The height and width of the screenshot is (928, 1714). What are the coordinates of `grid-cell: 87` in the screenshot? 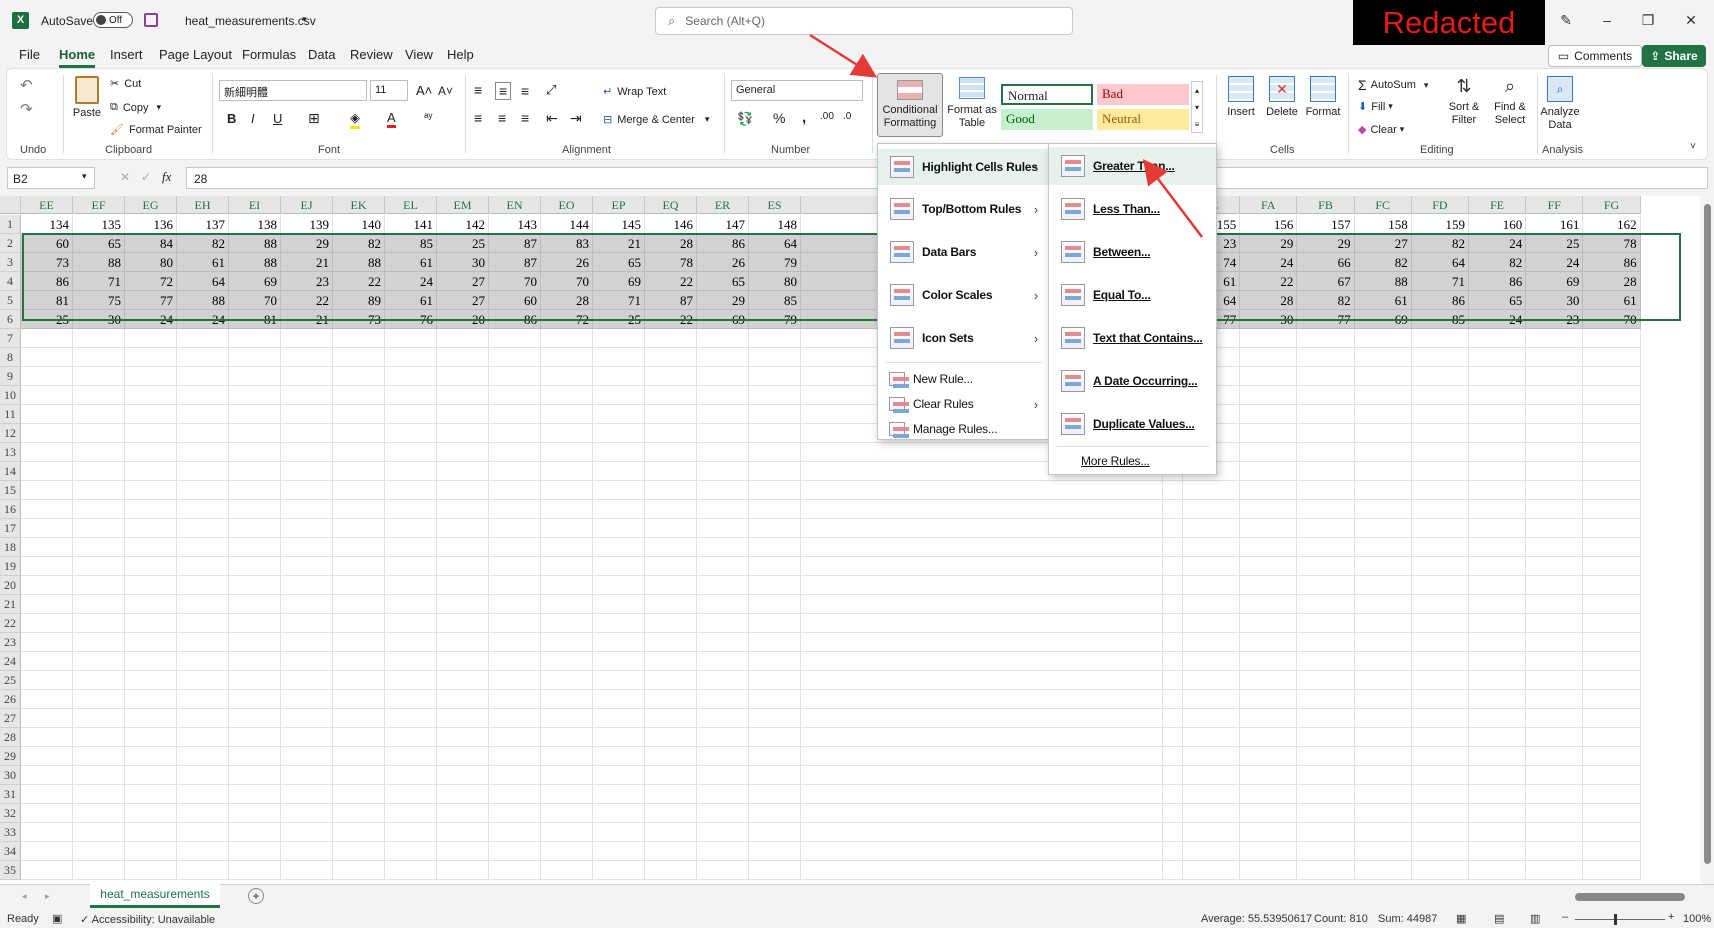 It's located at (671, 300).